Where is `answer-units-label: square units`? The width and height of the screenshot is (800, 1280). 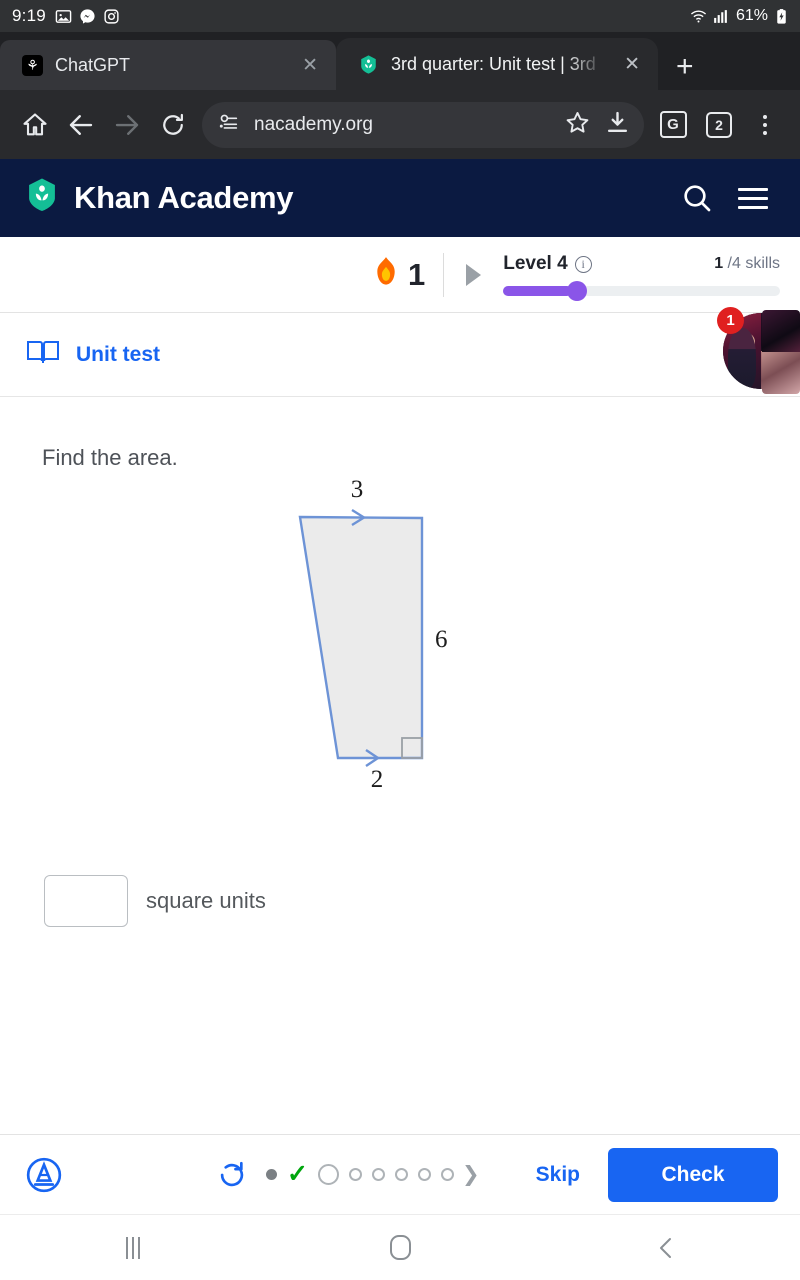
answer-units-label: square units is located at coordinates (206, 900).